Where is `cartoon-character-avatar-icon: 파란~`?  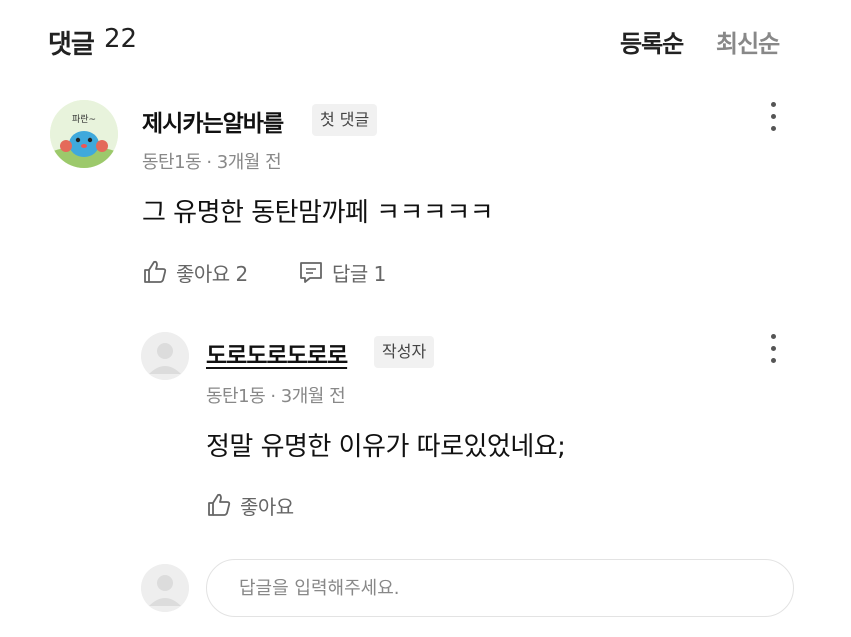 cartoon-character-avatar-icon: 파란~ is located at coordinates (84, 134).